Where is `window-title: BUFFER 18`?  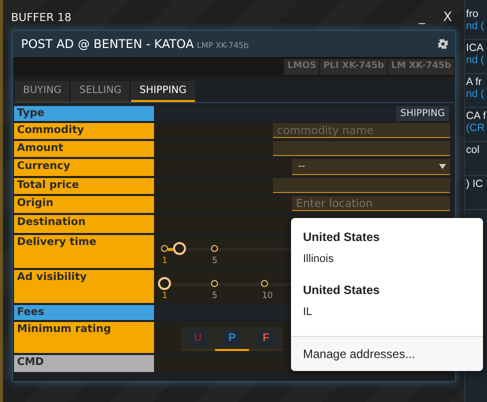
window-title: BUFFER 18 is located at coordinates (41, 17).